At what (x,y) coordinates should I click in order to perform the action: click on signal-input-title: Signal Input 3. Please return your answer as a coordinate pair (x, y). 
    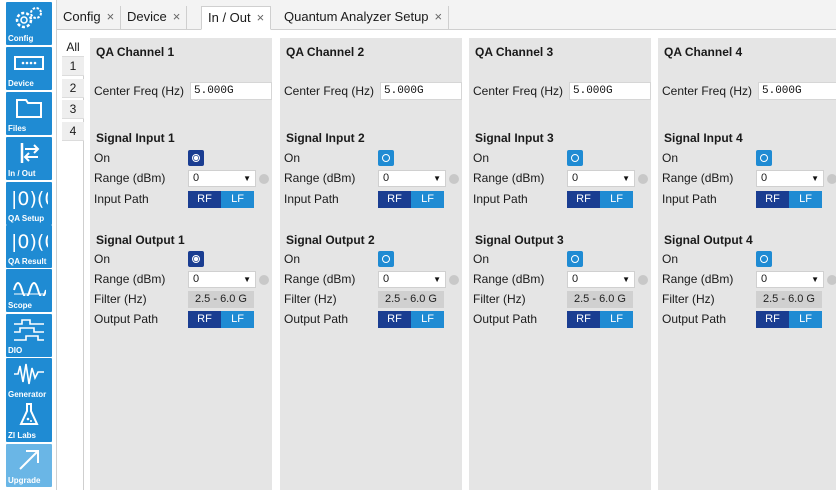
    Looking at the image, I should click on (514, 138).